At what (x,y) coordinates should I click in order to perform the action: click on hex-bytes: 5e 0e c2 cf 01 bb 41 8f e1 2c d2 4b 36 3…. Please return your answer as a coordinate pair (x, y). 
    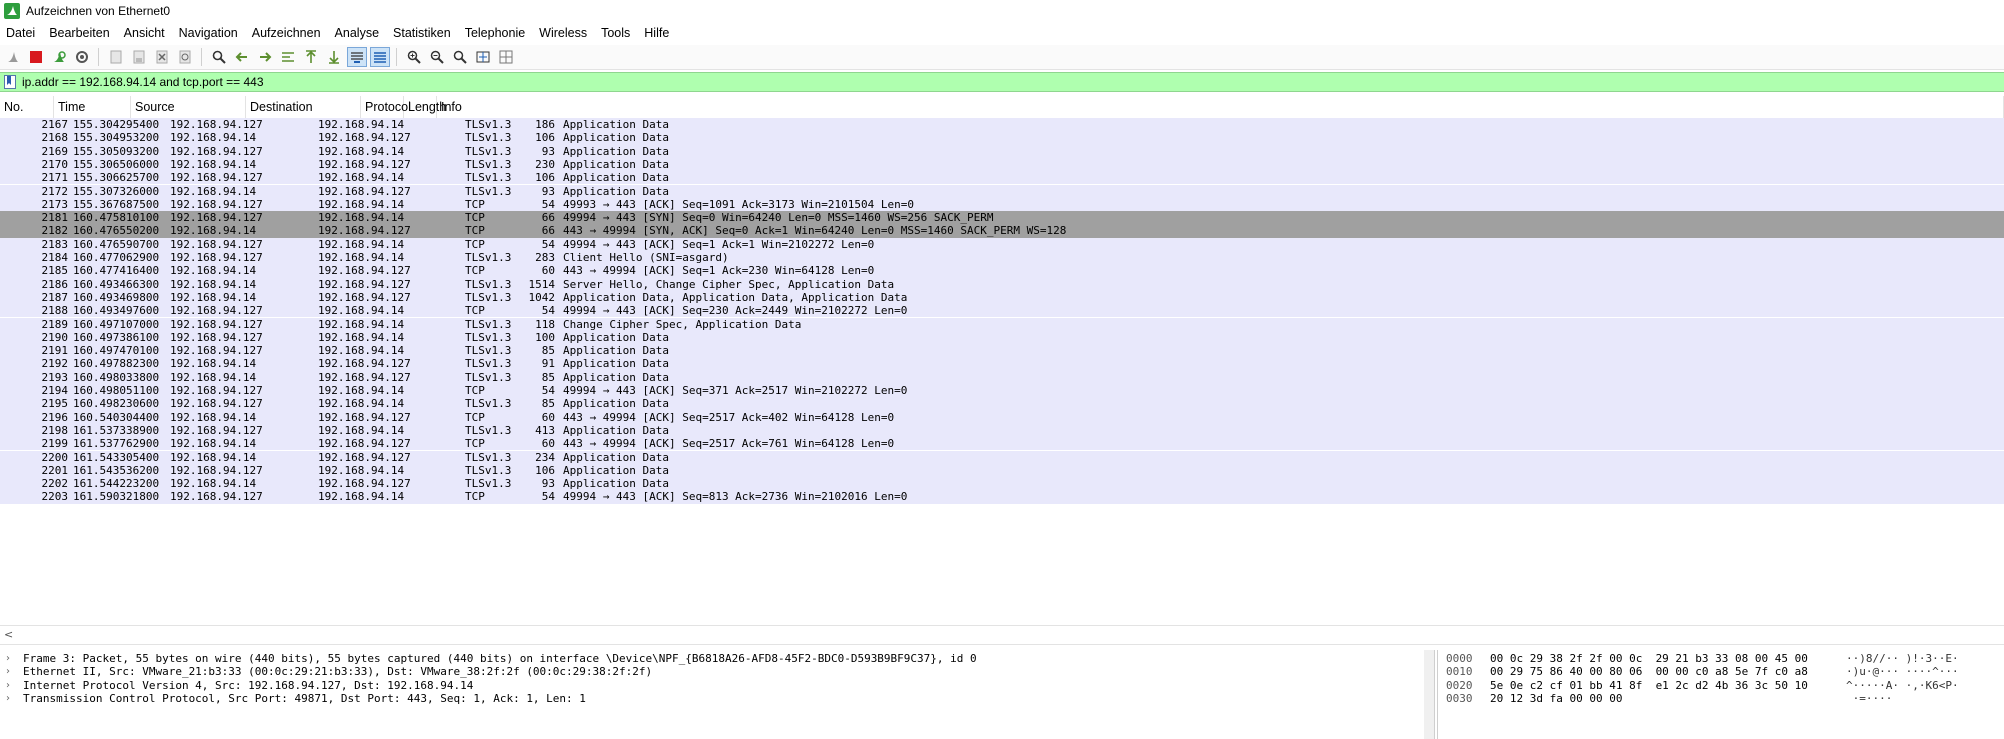
    Looking at the image, I should click on (1649, 686).